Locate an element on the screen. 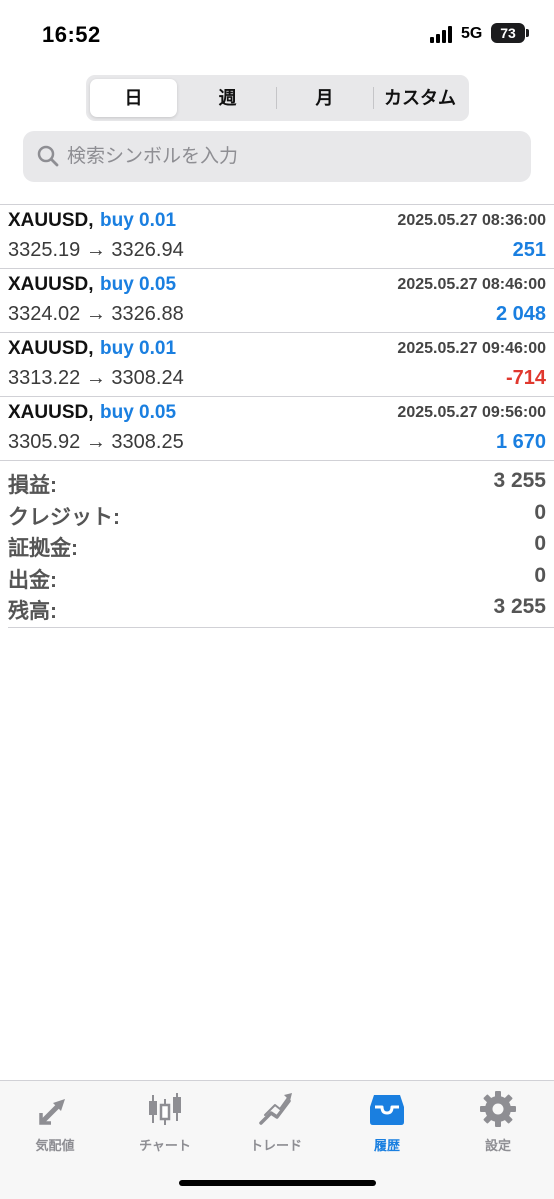 This screenshot has width=554, height=1199. tab-chart: チャート is located at coordinates (165, 1124).